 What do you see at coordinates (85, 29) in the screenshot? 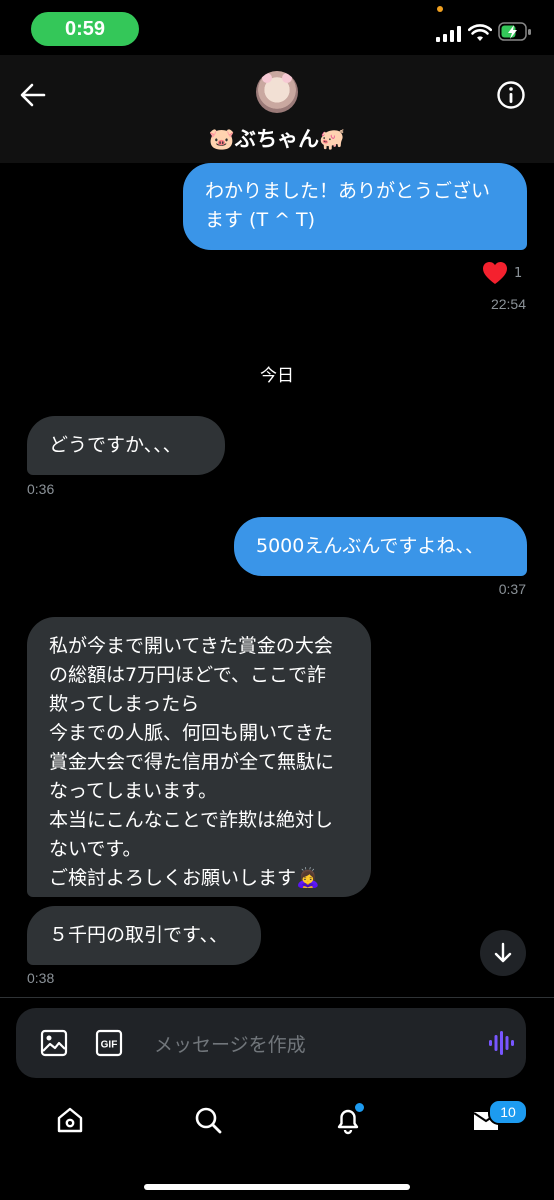
I see `status-time: 0:59` at bounding box center [85, 29].